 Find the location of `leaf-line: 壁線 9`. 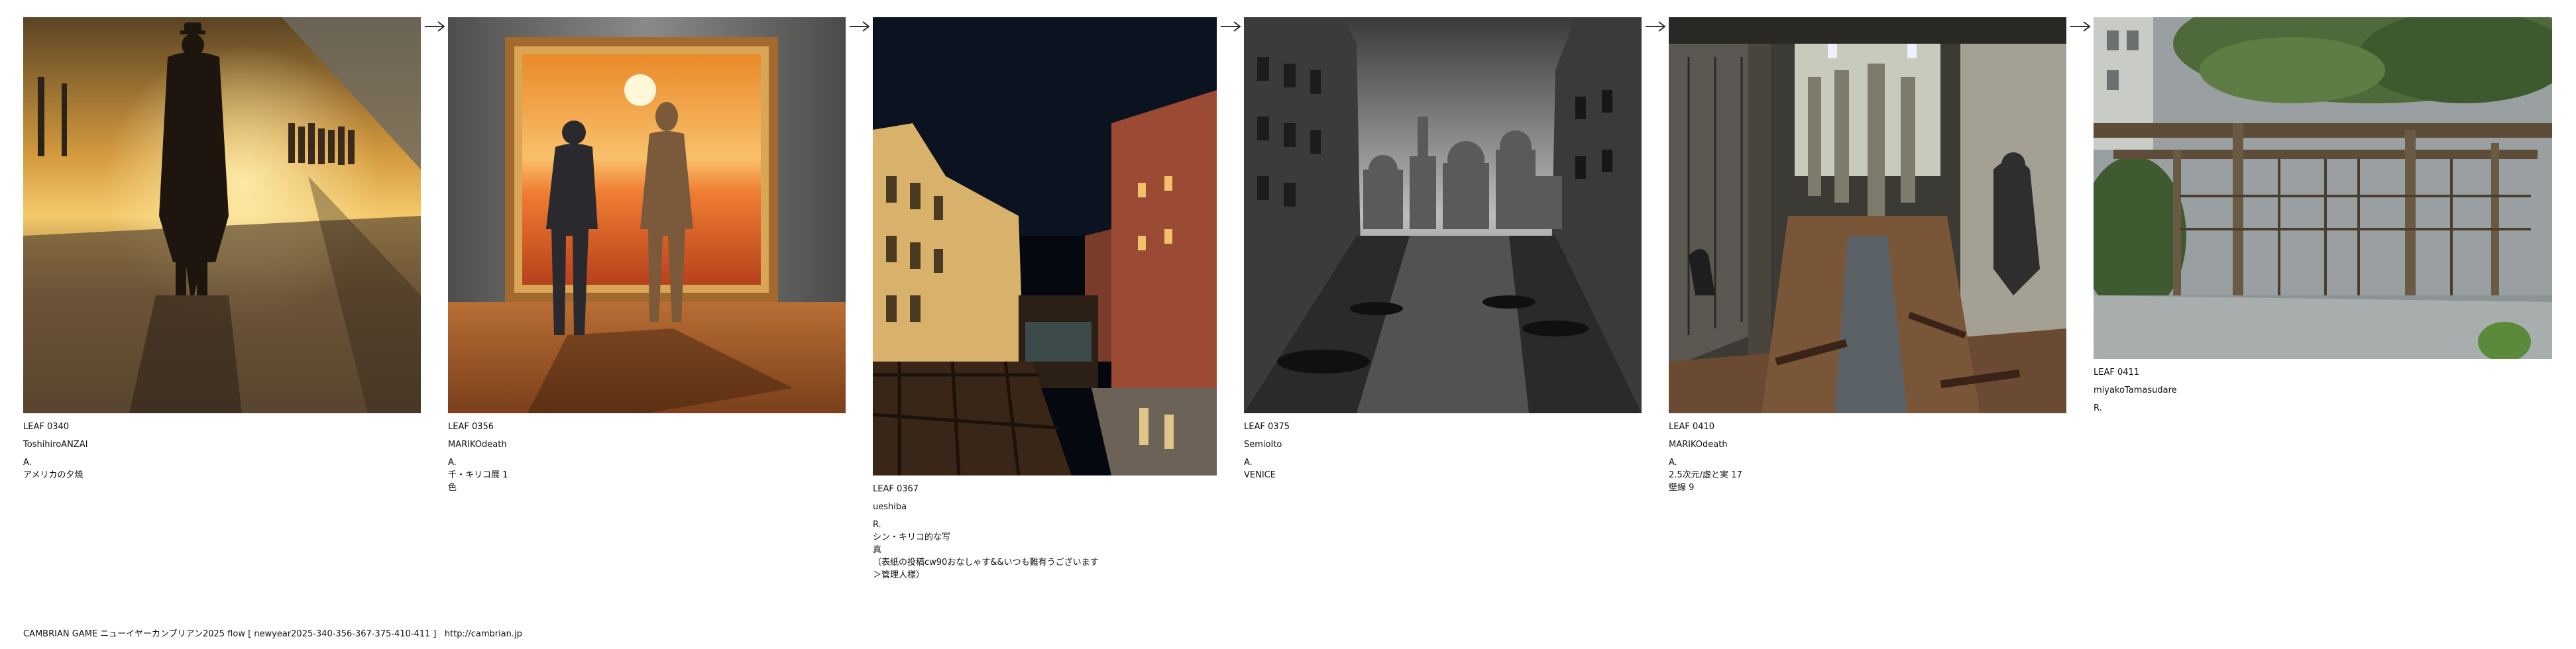

leaf-line: 壁線 9 is located at coordinates (1682, 488).